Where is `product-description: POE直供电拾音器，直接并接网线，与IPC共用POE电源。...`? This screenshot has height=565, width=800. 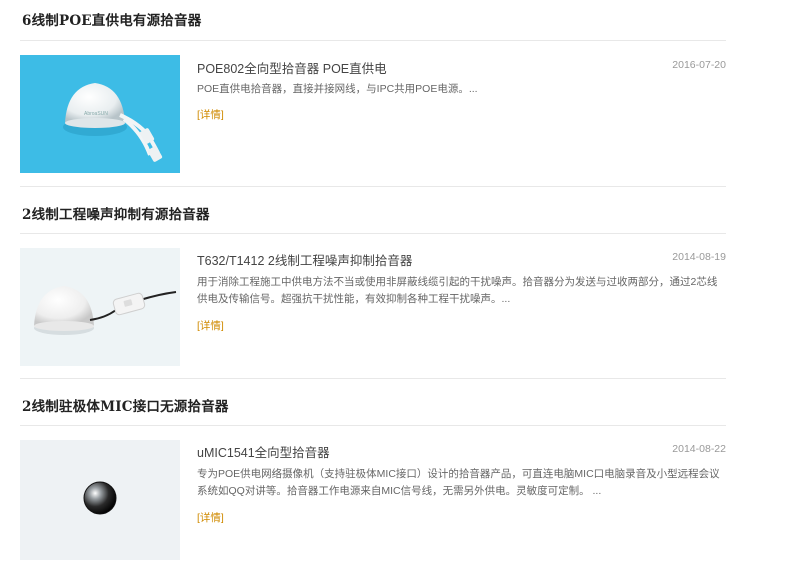 product-description: POE直供电拾音器，直接并接网线，与IPC共用POE电源。... is located at coordinates (337, 89).